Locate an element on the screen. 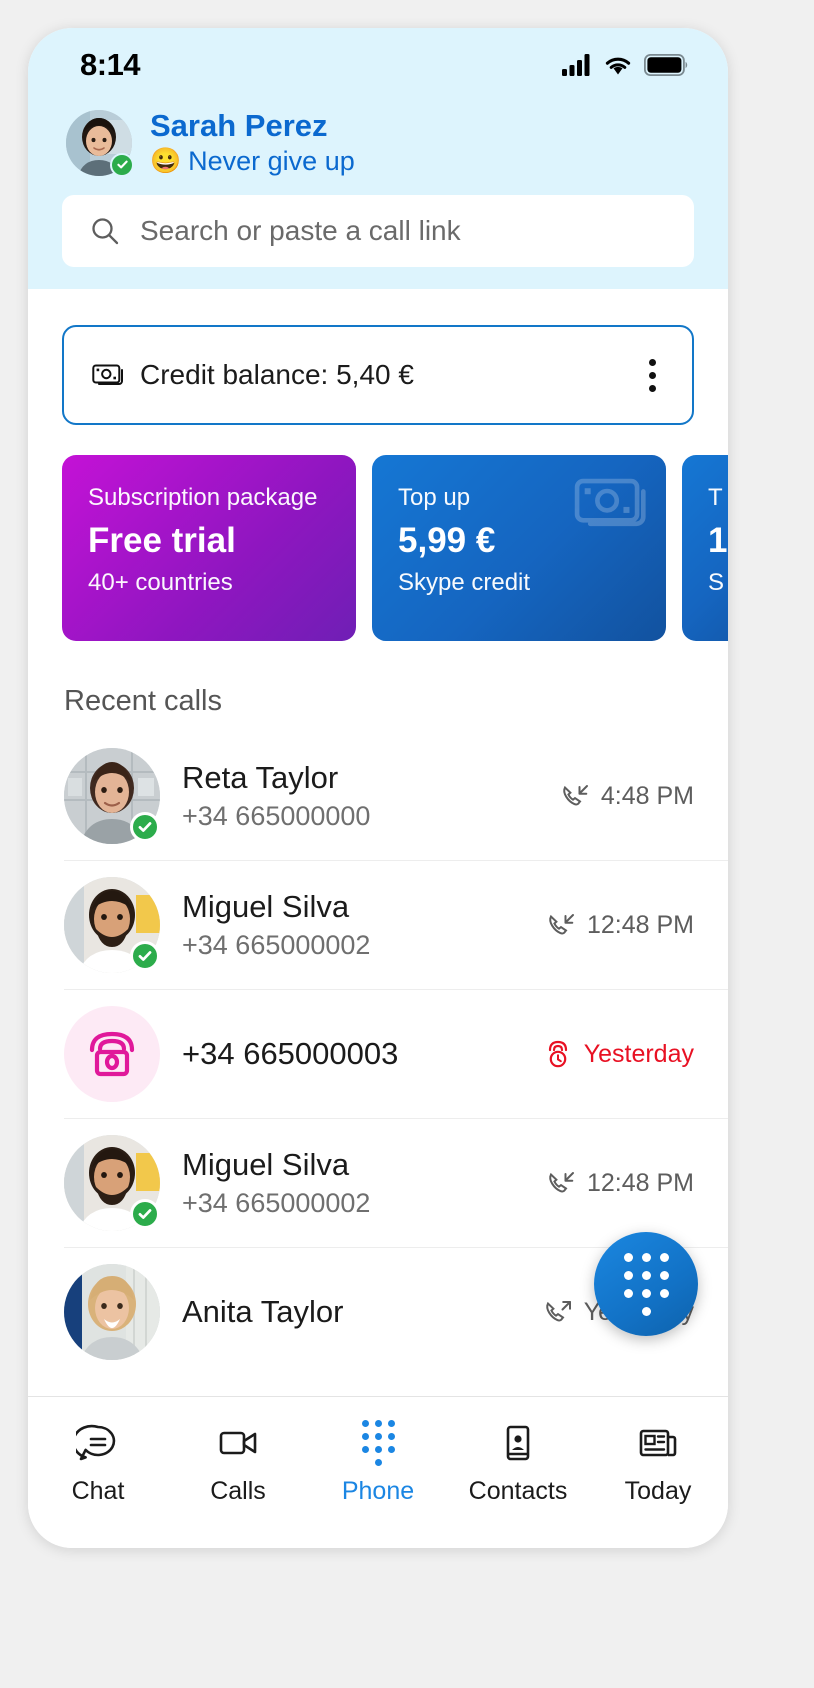  search-input: Search or paste a call link is located at coordinates (300, 231).